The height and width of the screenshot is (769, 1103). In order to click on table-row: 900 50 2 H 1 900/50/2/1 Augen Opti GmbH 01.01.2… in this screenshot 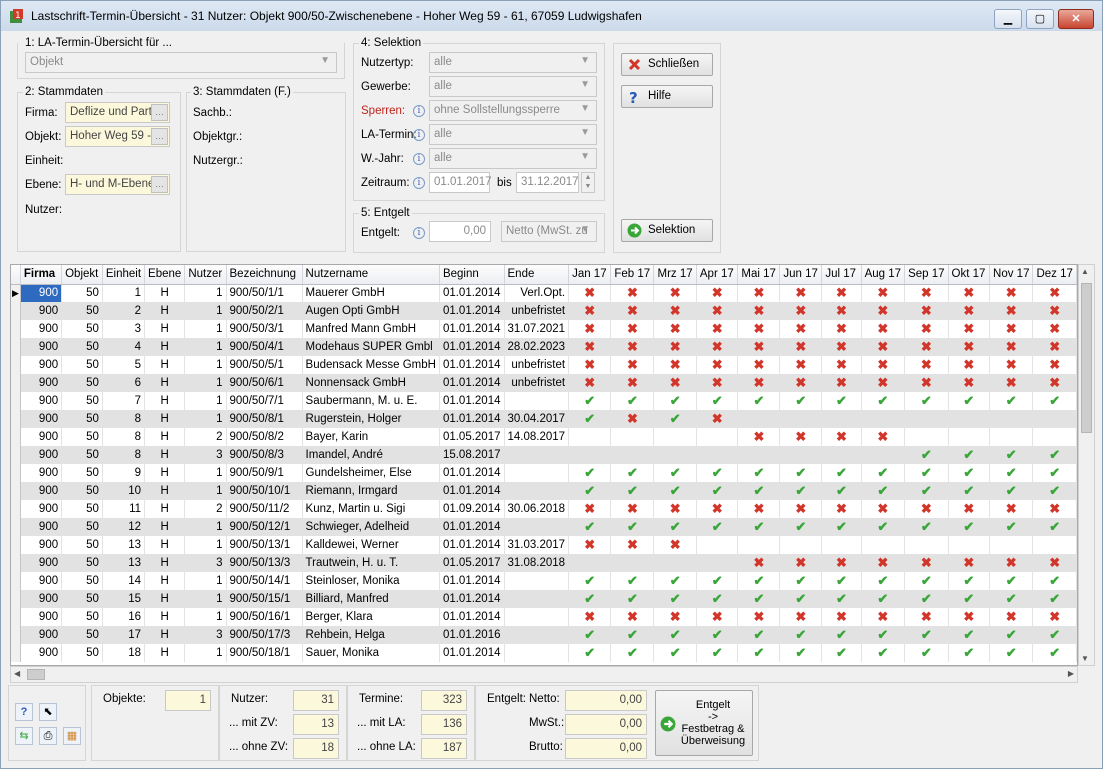, I will do `click(544, 311)`.